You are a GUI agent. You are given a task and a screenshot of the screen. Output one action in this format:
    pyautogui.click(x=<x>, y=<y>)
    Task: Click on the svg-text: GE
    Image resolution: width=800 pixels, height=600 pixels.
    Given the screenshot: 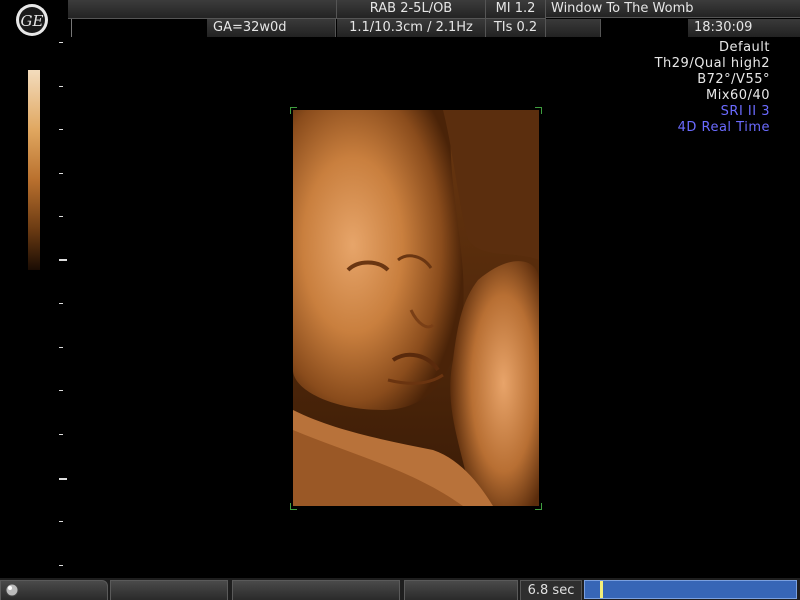 What is the action you would take?
    pyautogui.click(x=32, y=21)
    